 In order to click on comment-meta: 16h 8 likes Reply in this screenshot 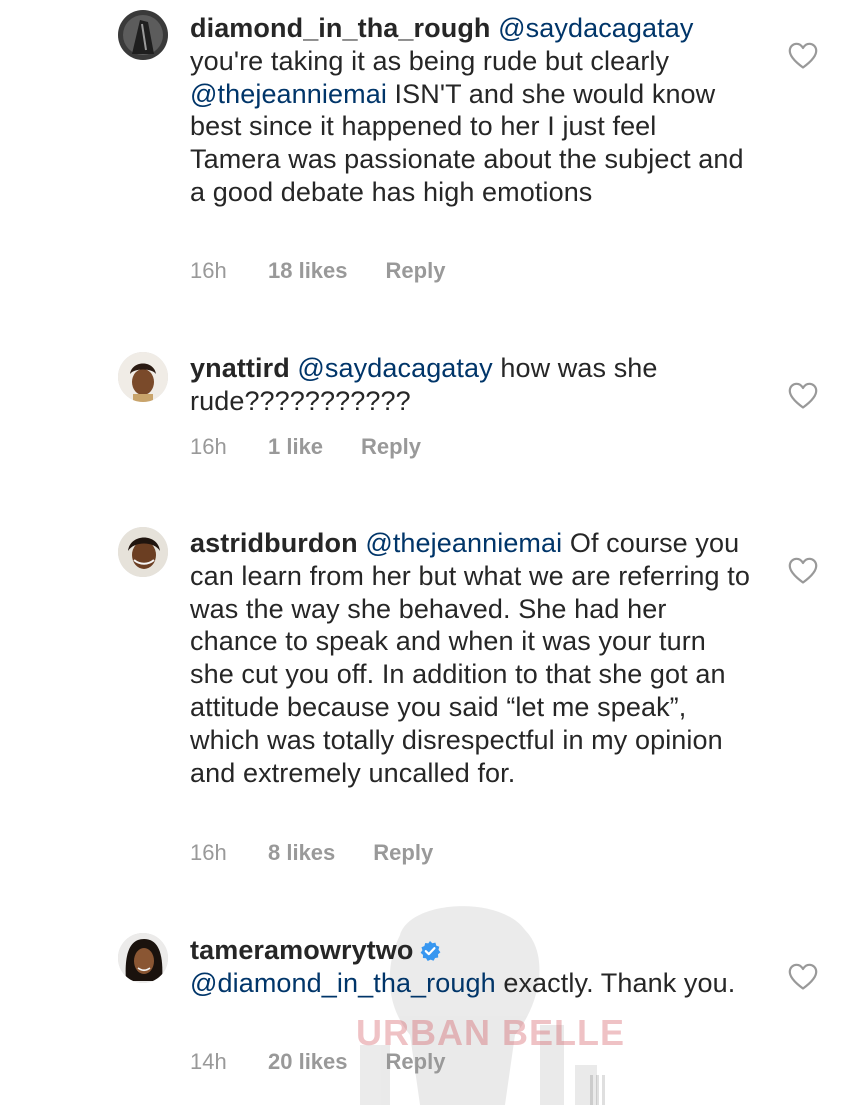, I will do `click(311, 853)`.